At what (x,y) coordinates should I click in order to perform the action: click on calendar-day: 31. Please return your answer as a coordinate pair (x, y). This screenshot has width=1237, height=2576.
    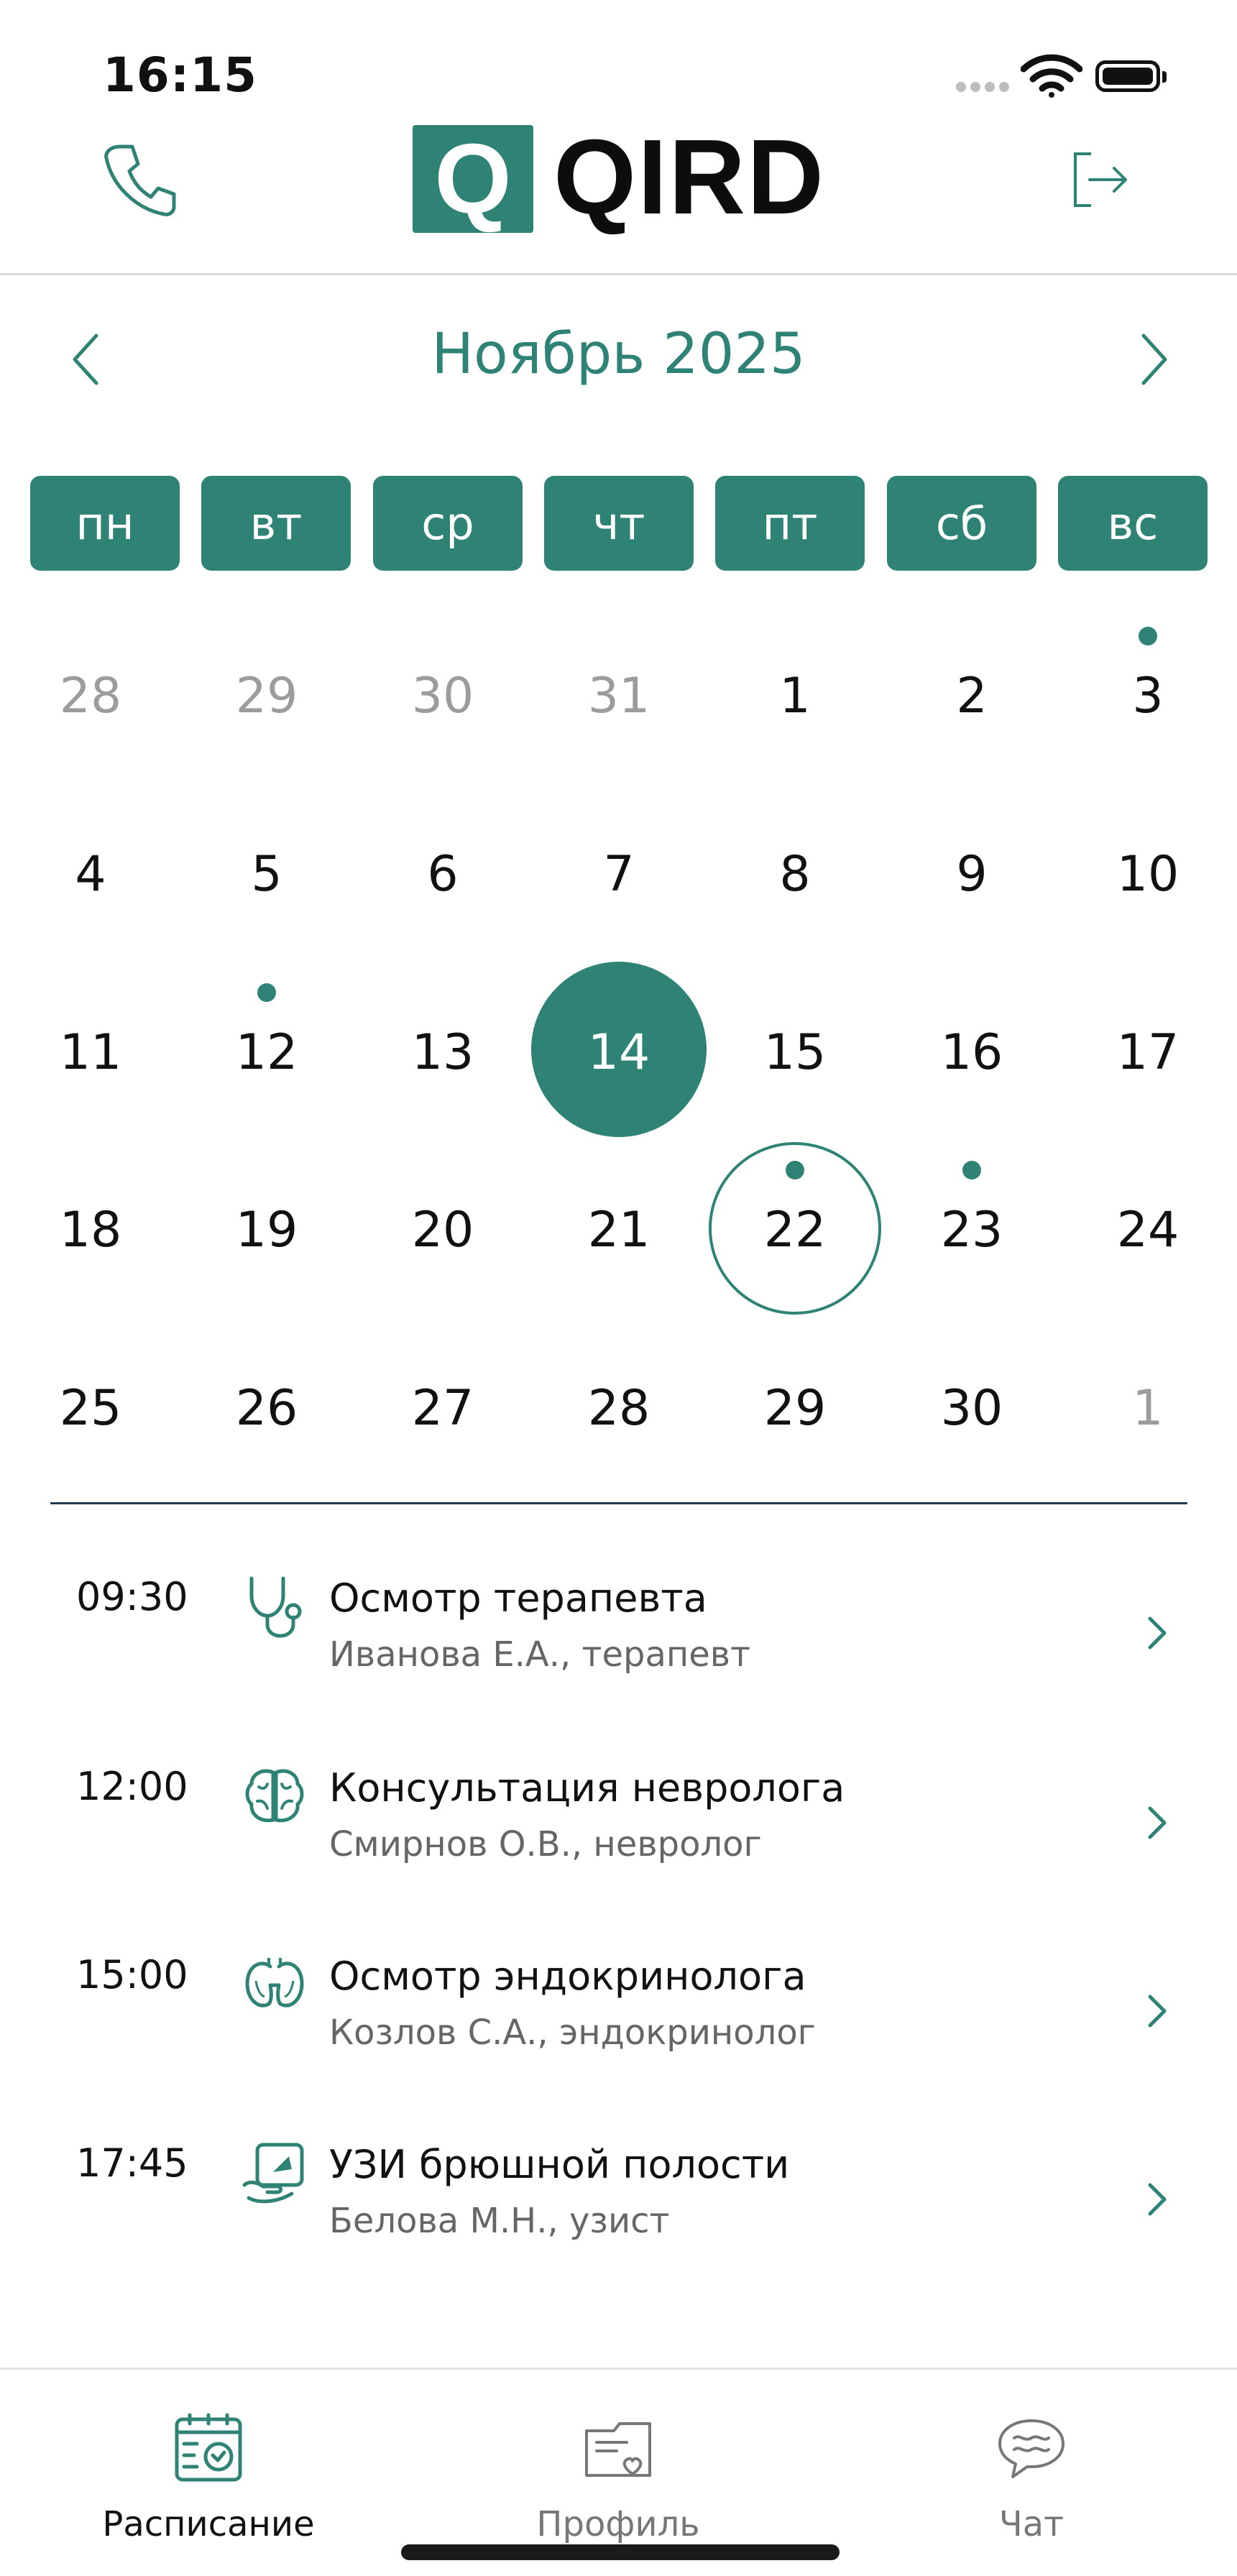
    Looking at the image, I should click on (618, 696).